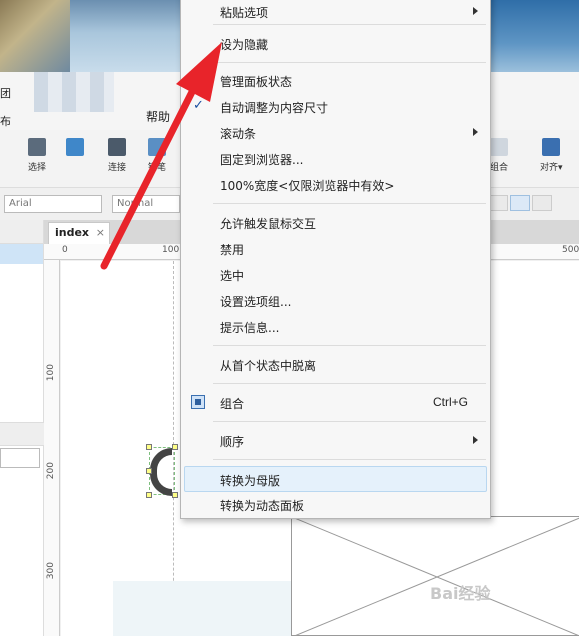 This screenshot has height=636, width=579. I want to click on menu-item-convert-to-dynamic-panel: 转换为动态面板, so click(335, 505).